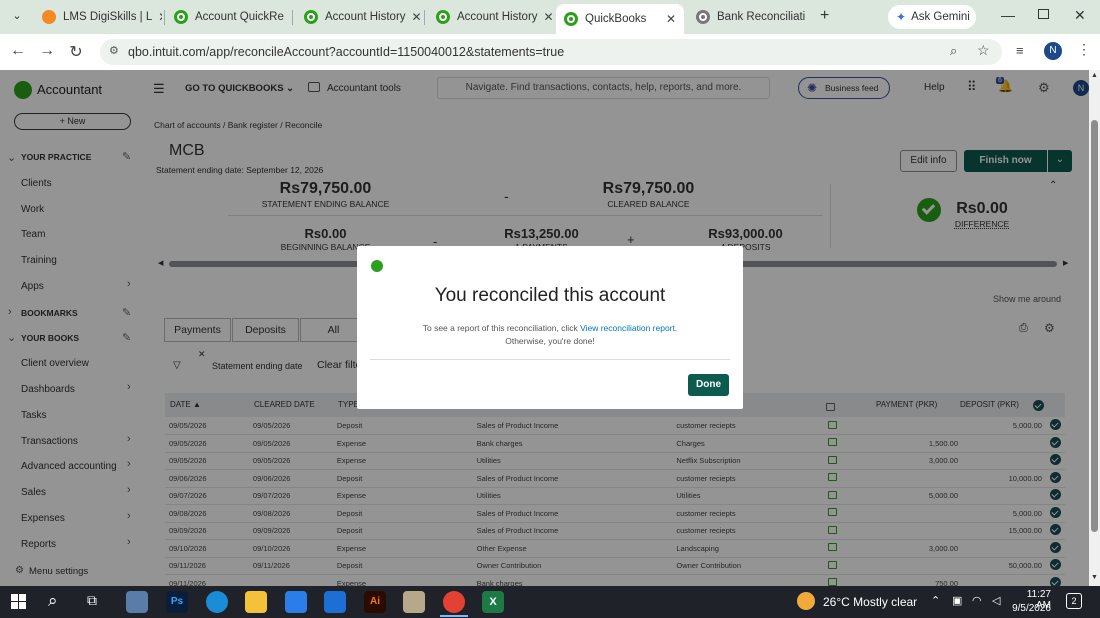 The image size is (1100, 618). I want to click on success-dot-icon, so click(377, 266).